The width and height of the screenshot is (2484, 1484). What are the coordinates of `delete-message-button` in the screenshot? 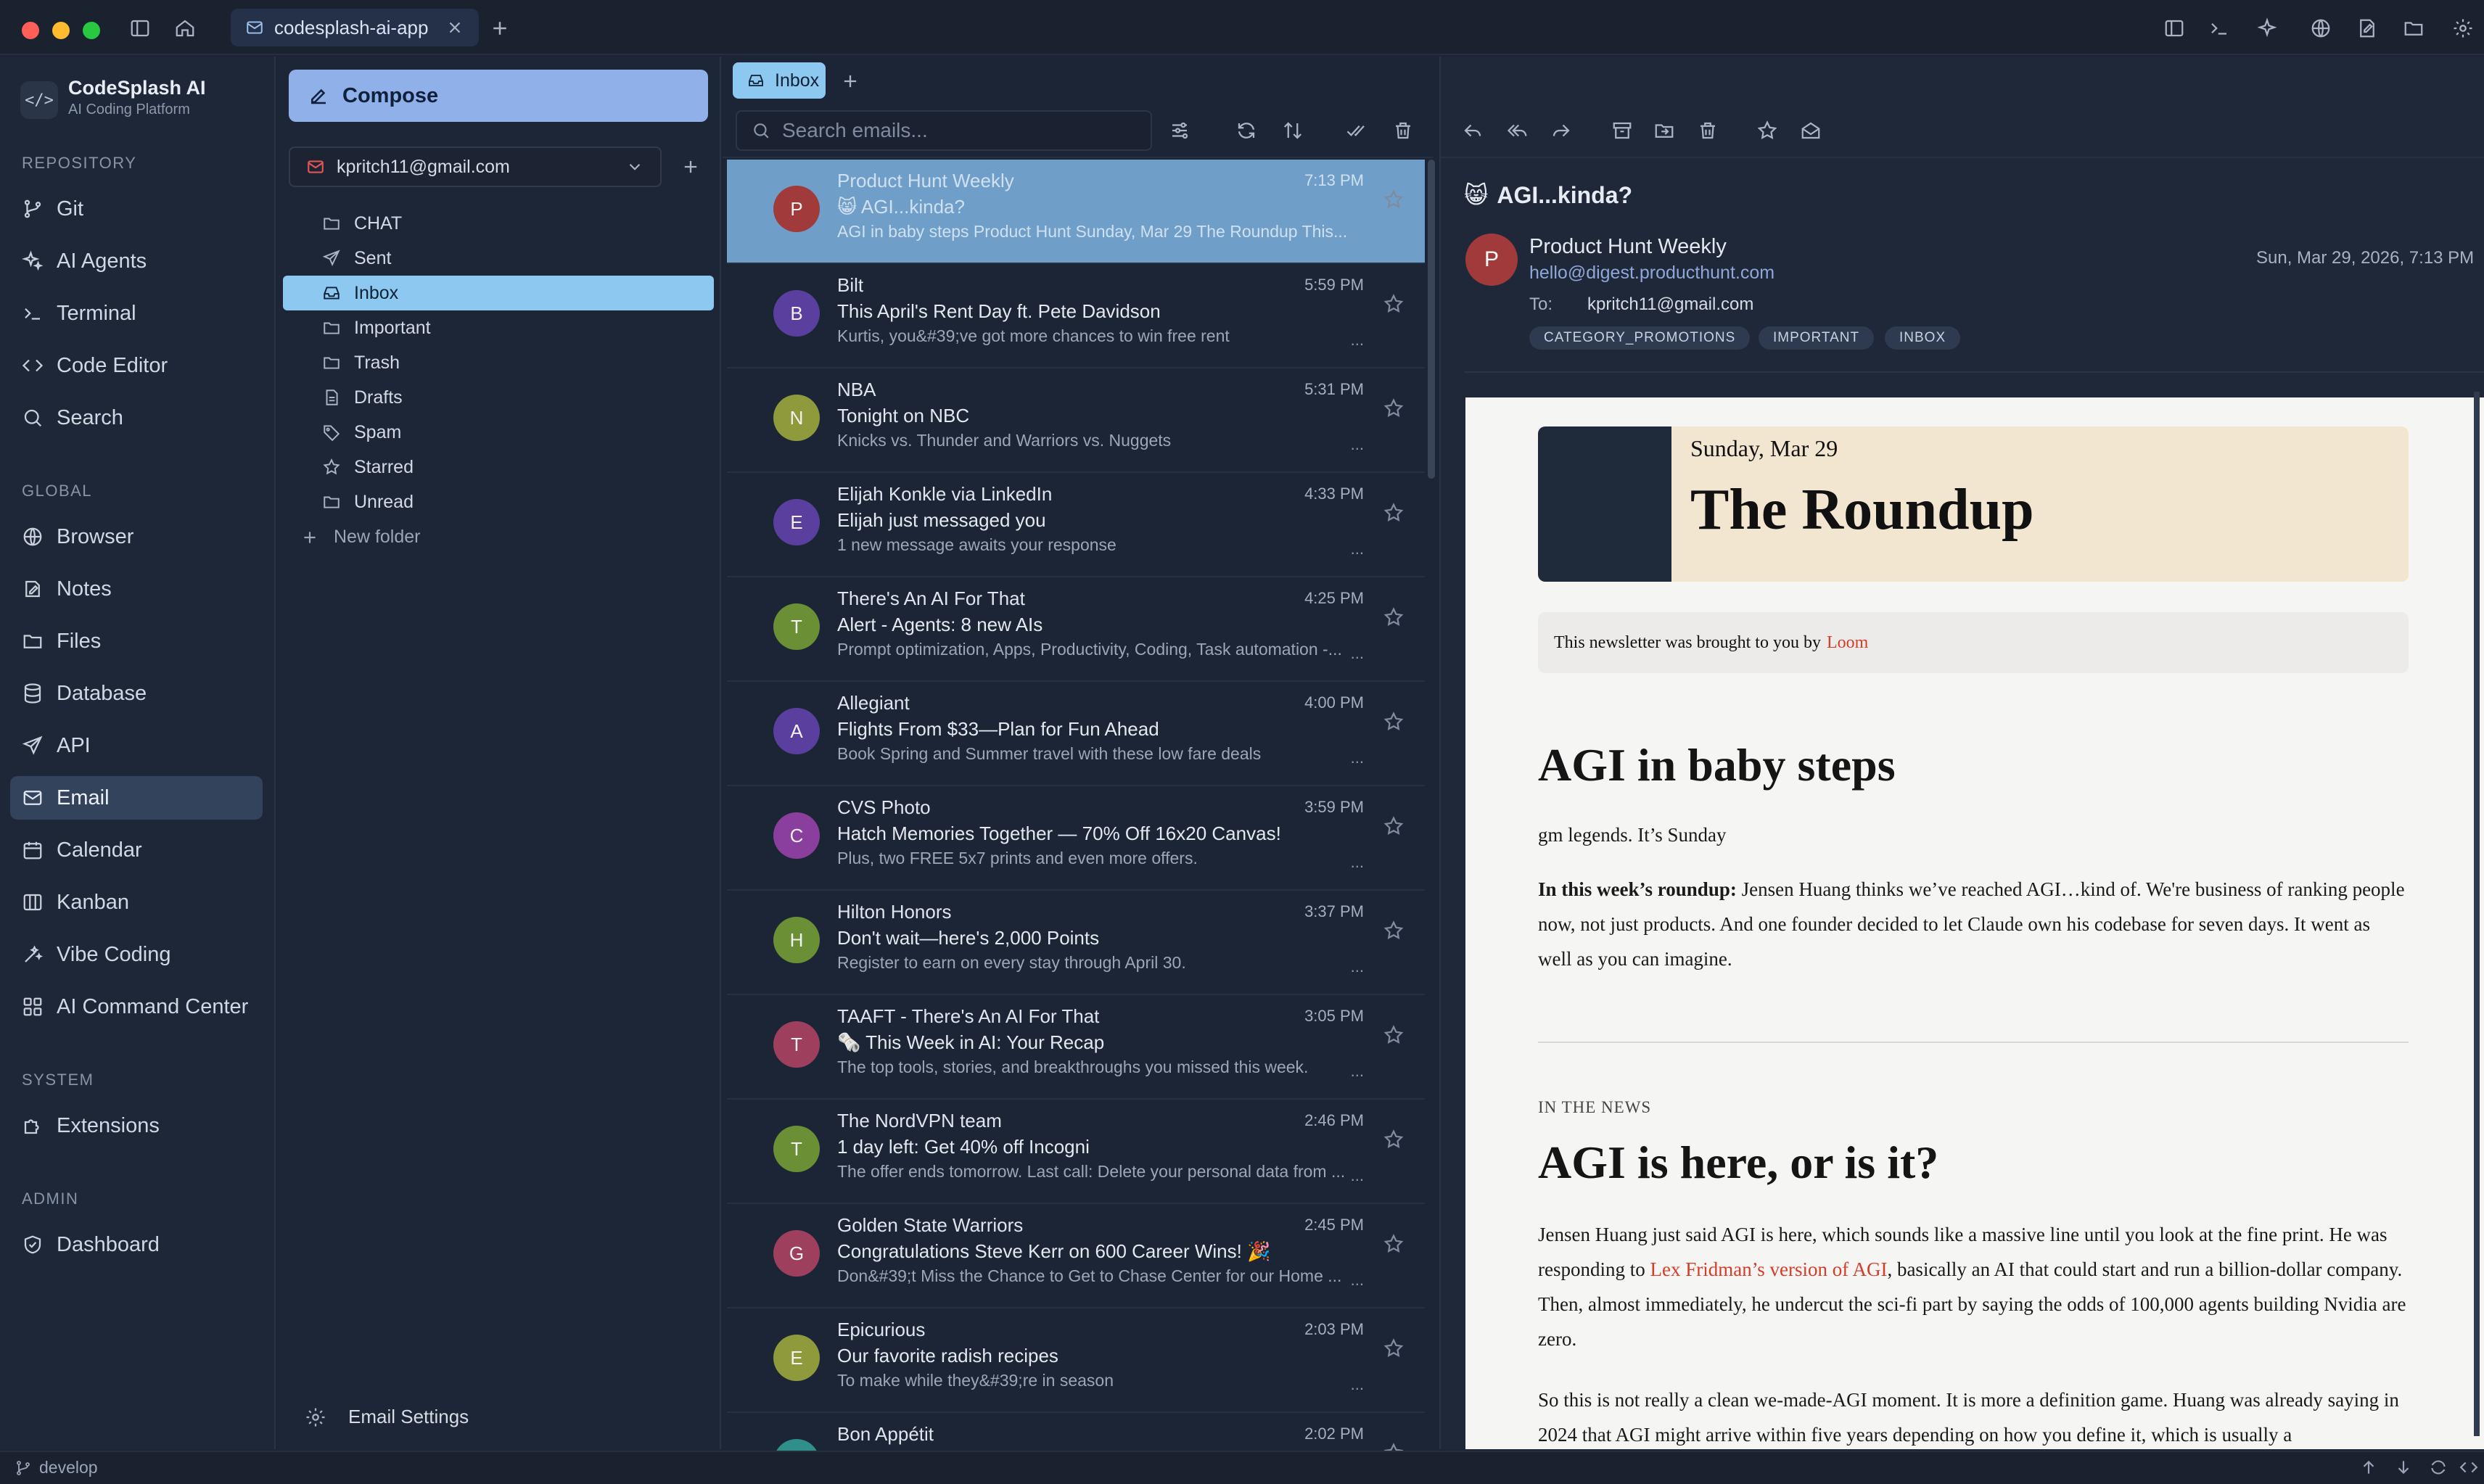 It's located at (1708, 131).